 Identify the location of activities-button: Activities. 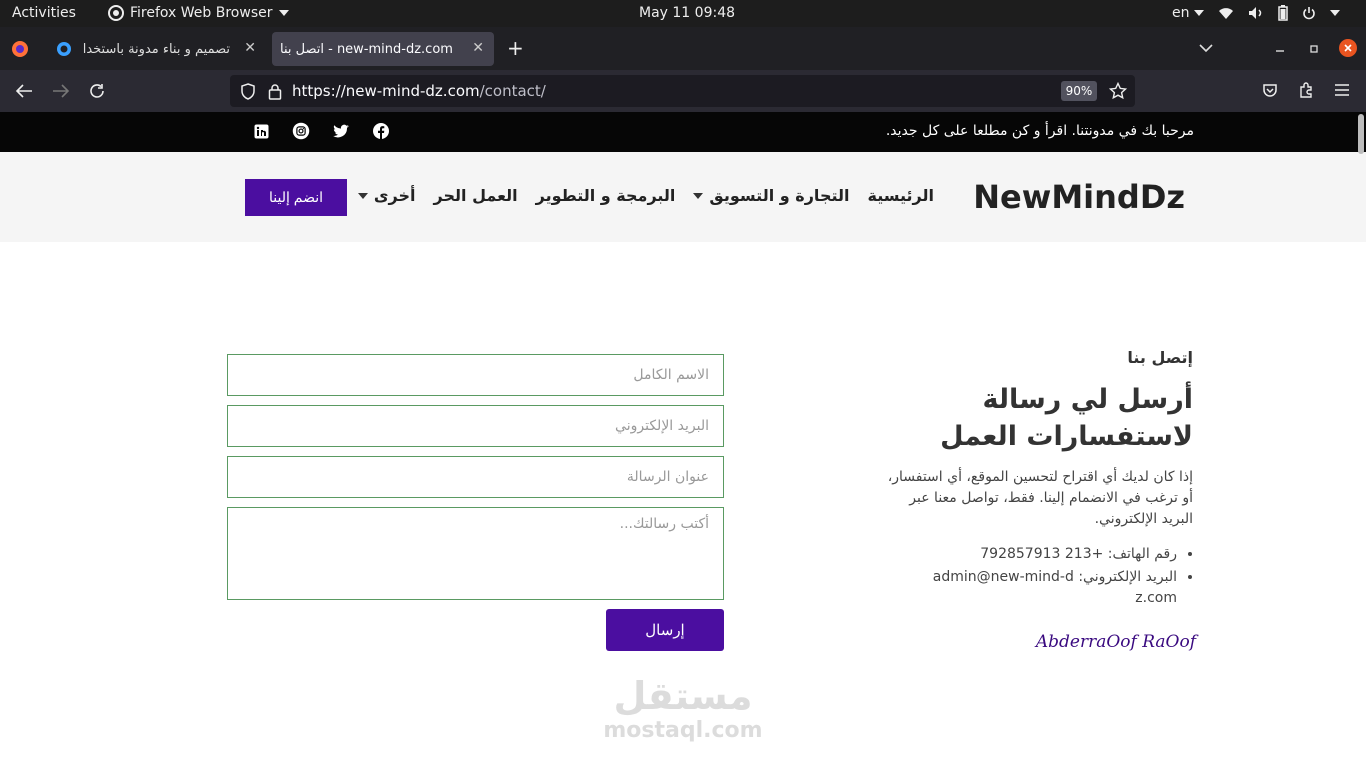
(44, 13).